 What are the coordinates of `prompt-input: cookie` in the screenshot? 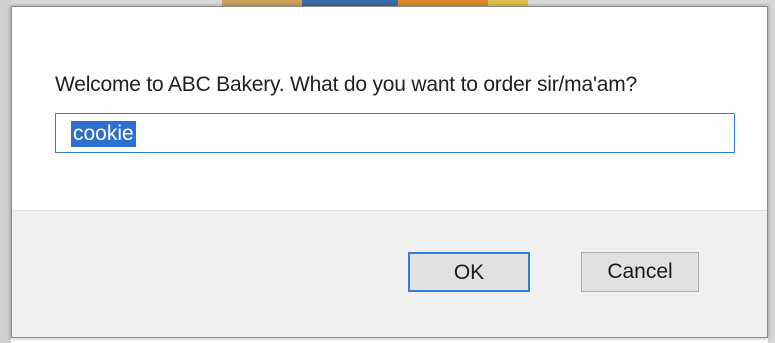 It's located at (395, 133).